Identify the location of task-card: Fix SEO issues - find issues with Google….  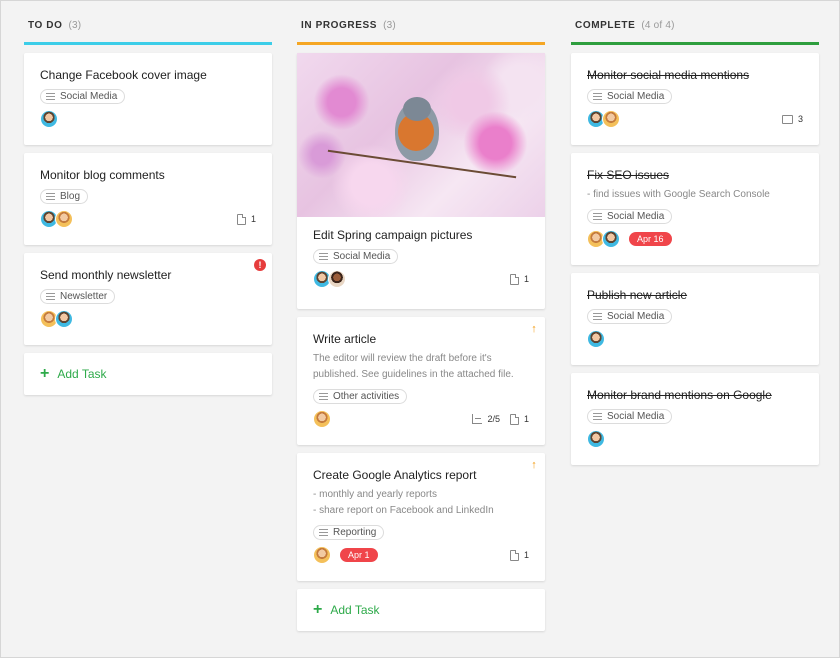
(695, 209).